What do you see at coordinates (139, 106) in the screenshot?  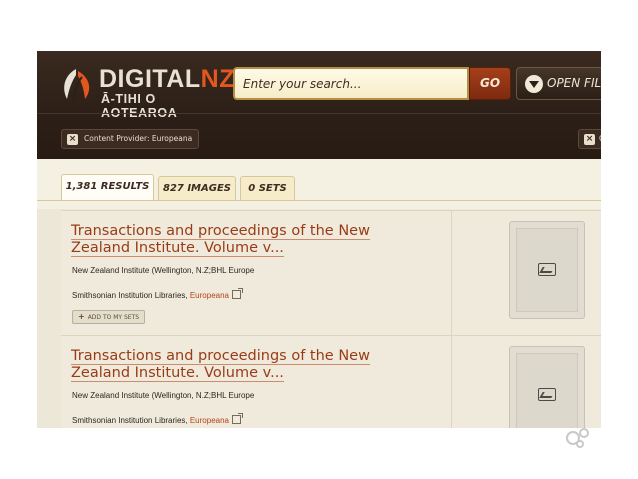 I see `logo-subtitle: Ā-TIHI O AOTEAROA` at bounding box center [139, 106].